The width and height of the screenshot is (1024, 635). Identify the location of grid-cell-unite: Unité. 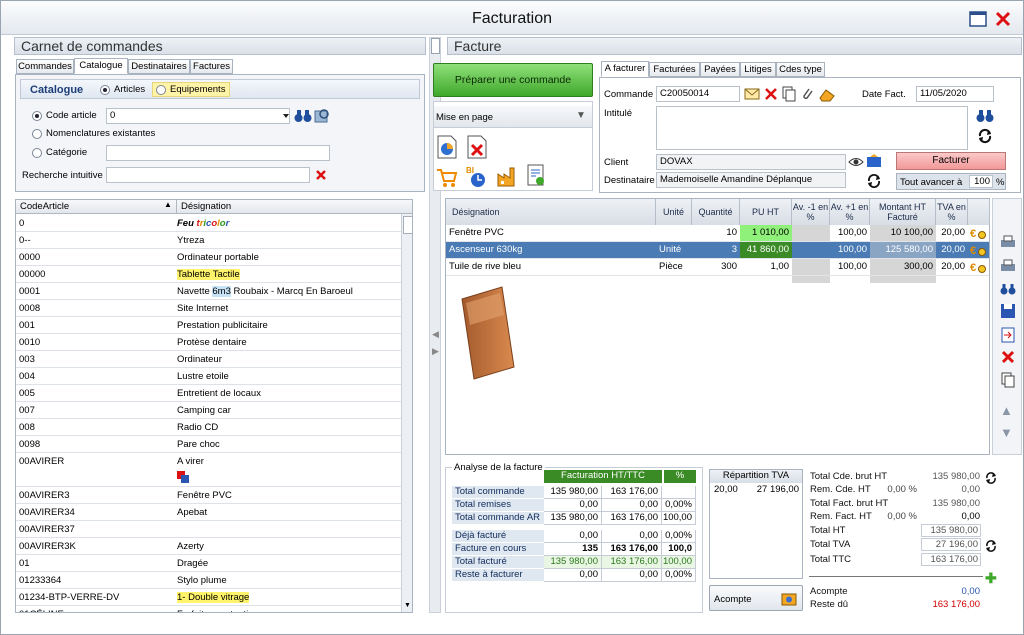
(674, 250).